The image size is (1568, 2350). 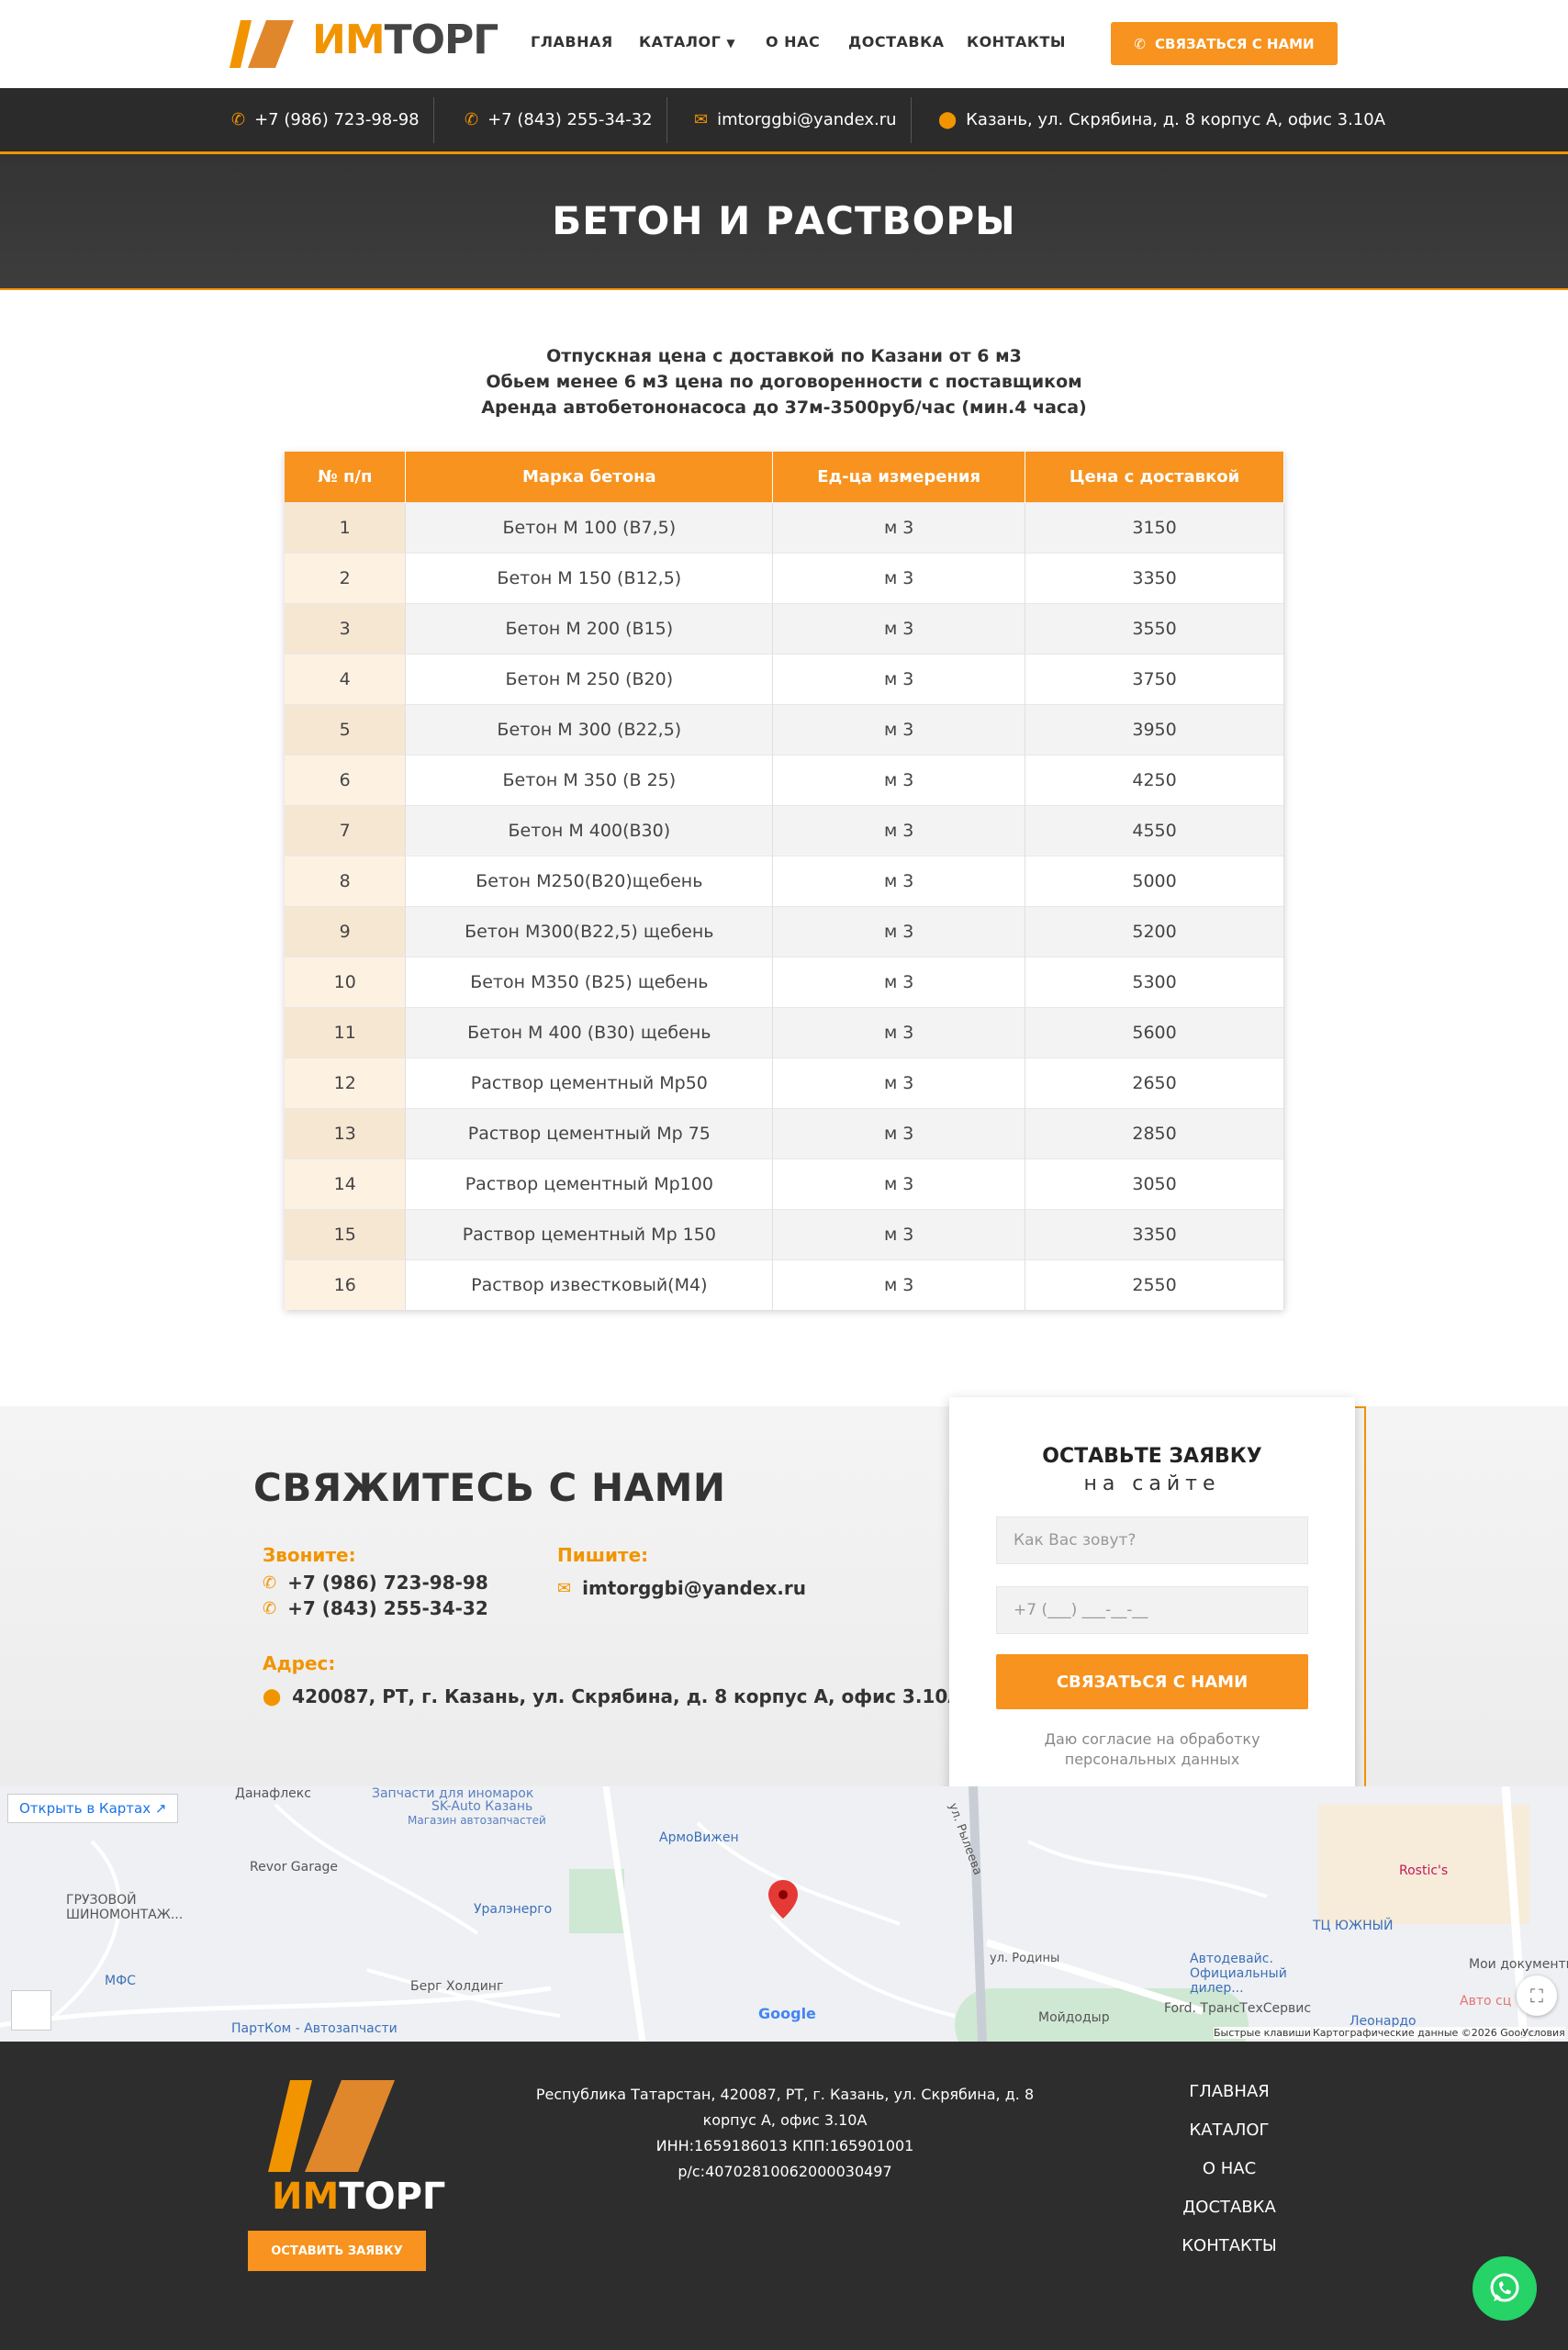 I want to click on table-cell: 8, so click(x=346, y=880).